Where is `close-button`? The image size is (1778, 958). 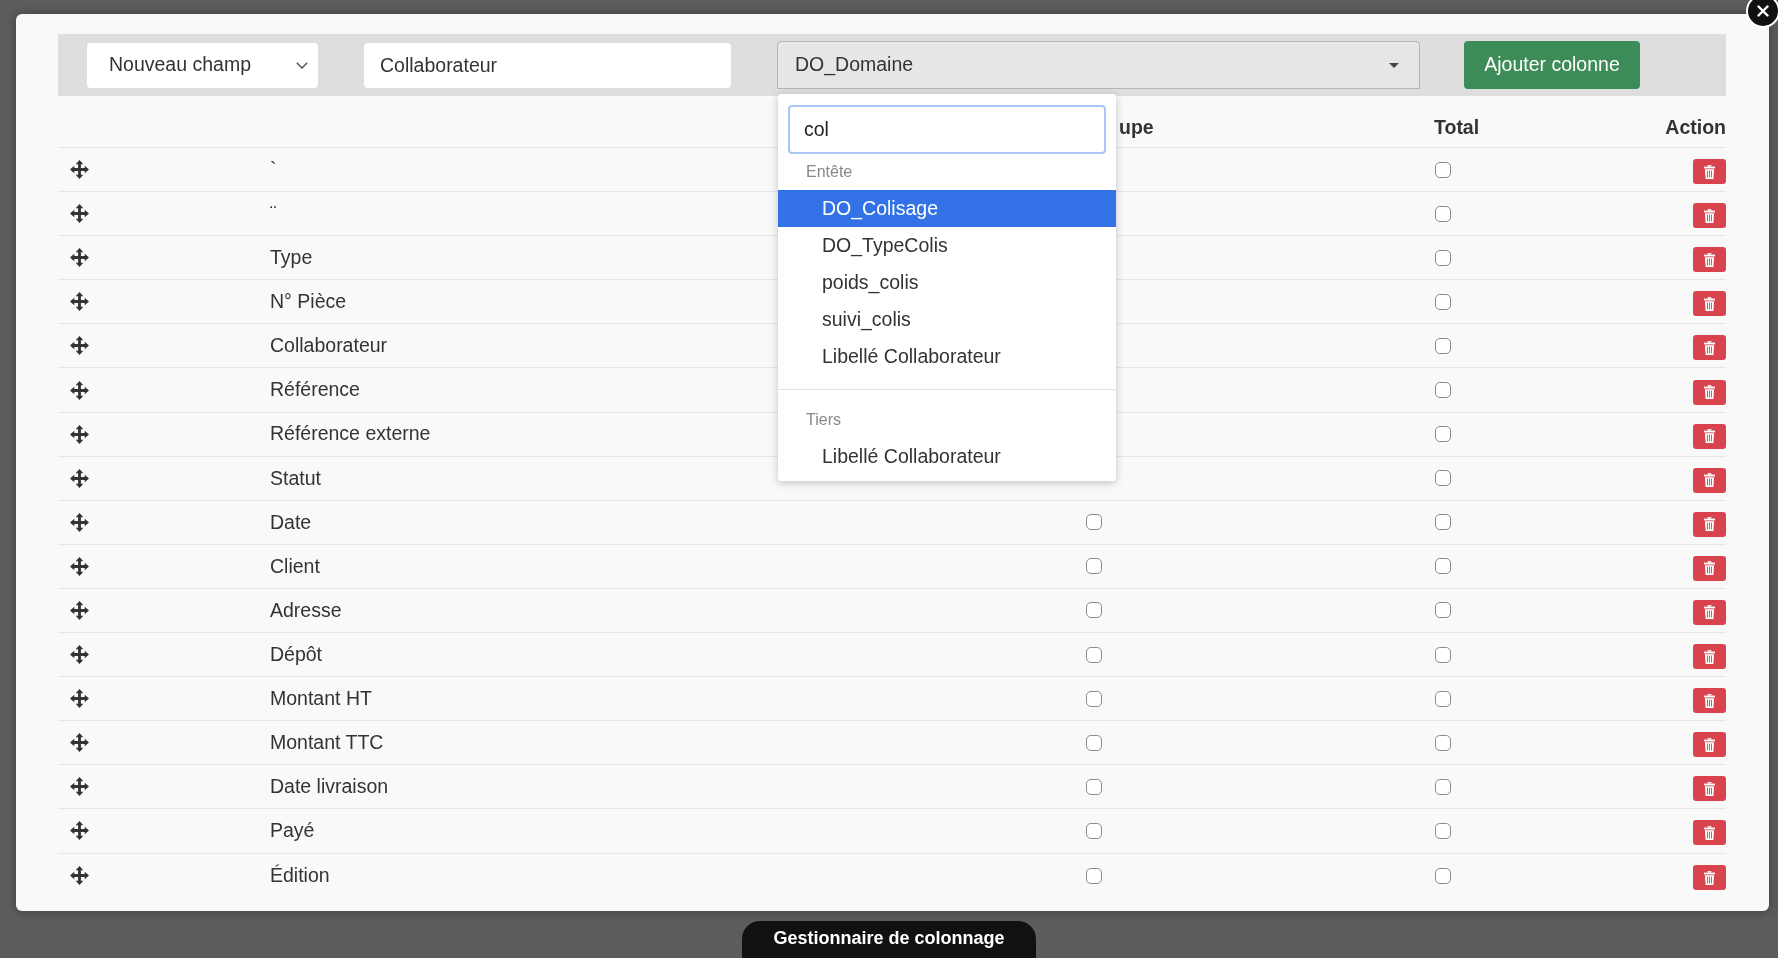 close-button is located at coordinates (1762, 14).